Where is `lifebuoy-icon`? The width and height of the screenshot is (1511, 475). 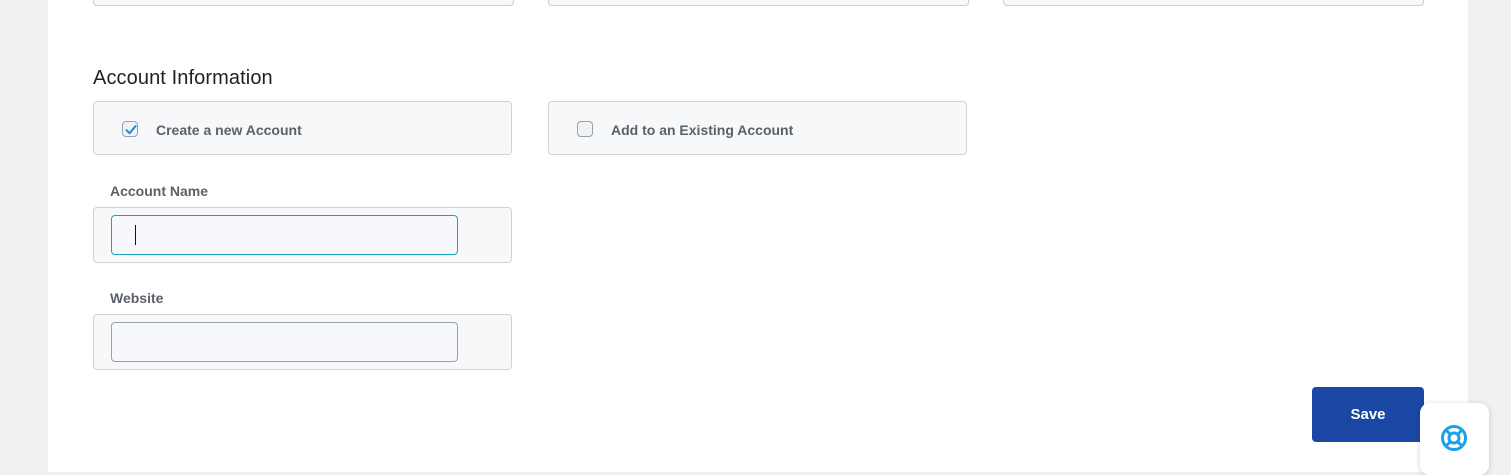 lifebuoy-icon is located at coordinates (1454, 438).